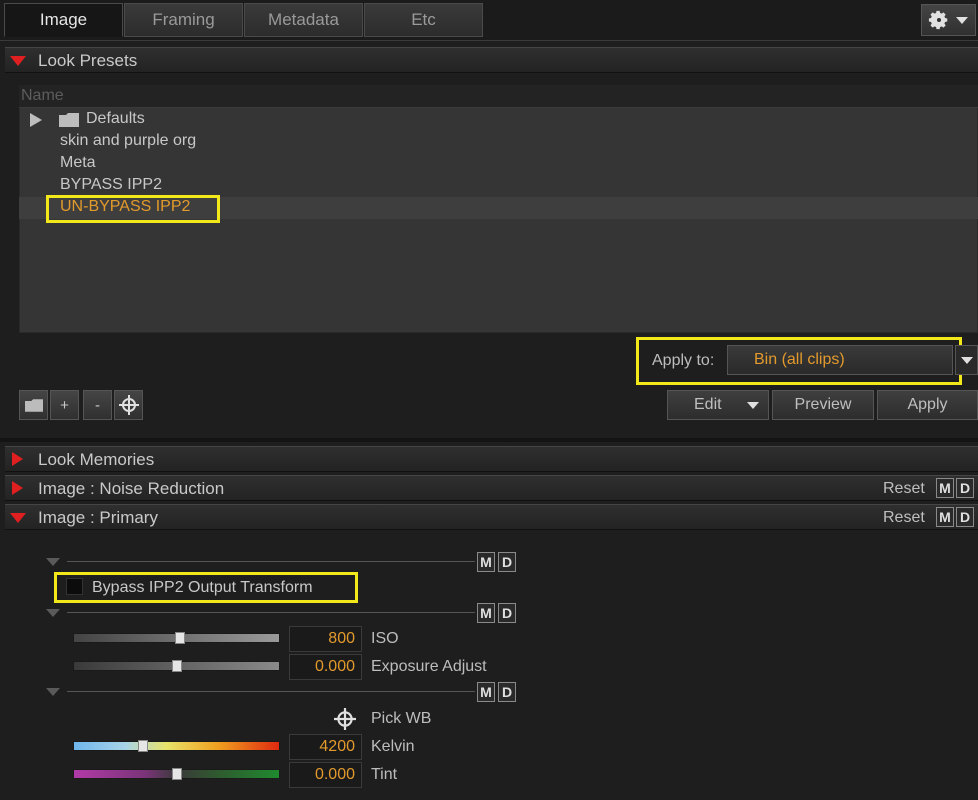 The height and width of the screenshot is (800, 978). I want to click on target-button, so click(128, 405).